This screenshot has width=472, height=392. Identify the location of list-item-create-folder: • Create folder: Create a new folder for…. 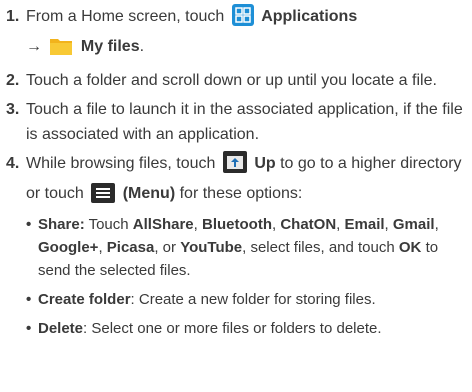
(247, 299).